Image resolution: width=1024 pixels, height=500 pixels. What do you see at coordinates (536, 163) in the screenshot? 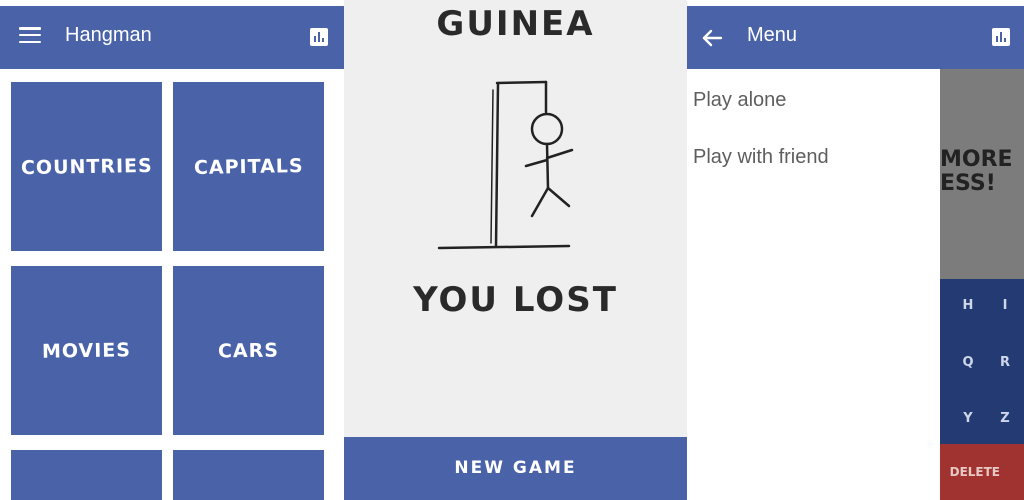
I see `hangman-left-arm` at bounding box center [536, 163].